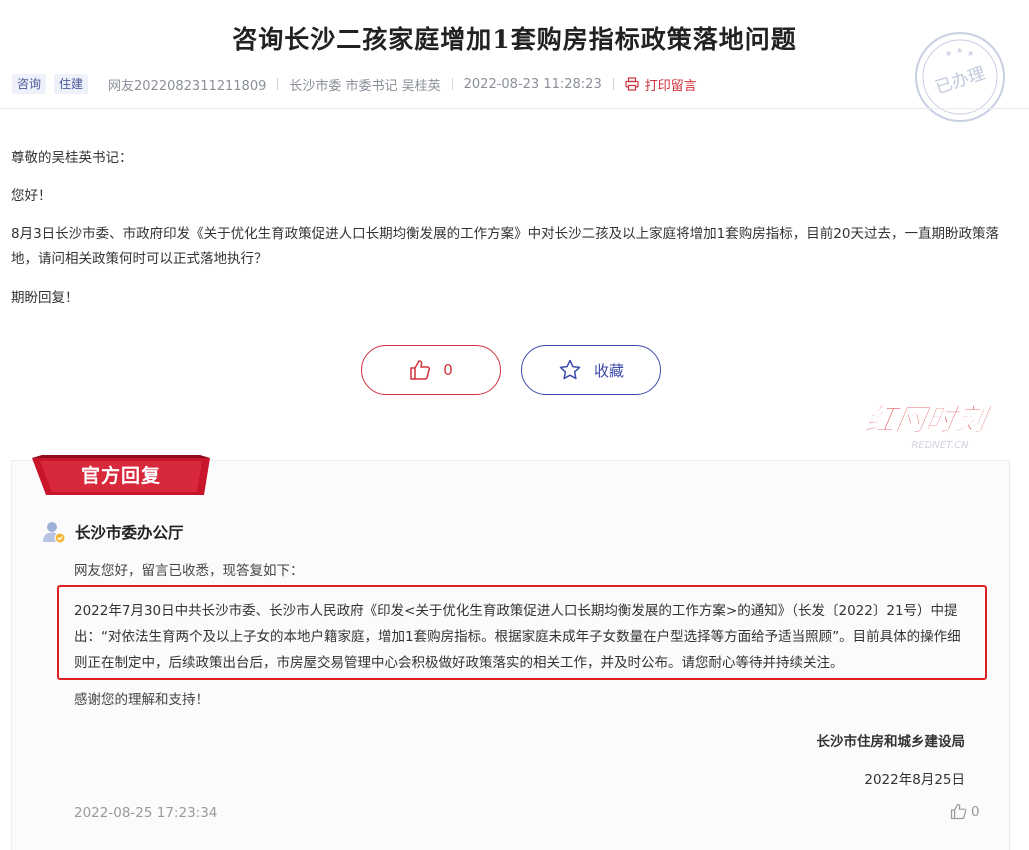 Image resolution: width=1029 pixels, height=850 pixels. Describe the element at coordinates (591, 370) in the screenshot. I see `favorite-button: 收藏` at that location.